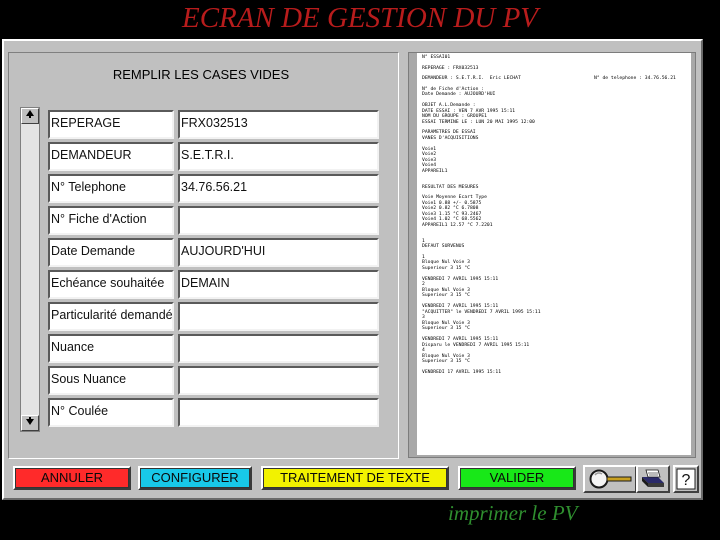 This screenshot has height=540, width=720. Describe the element at coordinates (635, 79) in the screenshot. I see `pv-telephone: N° de telephone : 34.76.56.21` at that location.